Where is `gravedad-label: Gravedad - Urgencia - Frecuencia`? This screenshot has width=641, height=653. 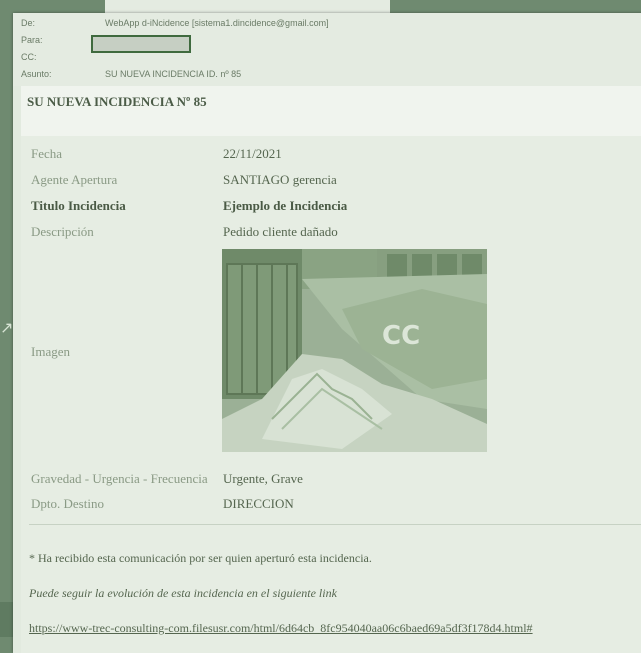 gravedad-label: Gravedad - Urgencia - Frecuencia is located at coordinates (119, 478).